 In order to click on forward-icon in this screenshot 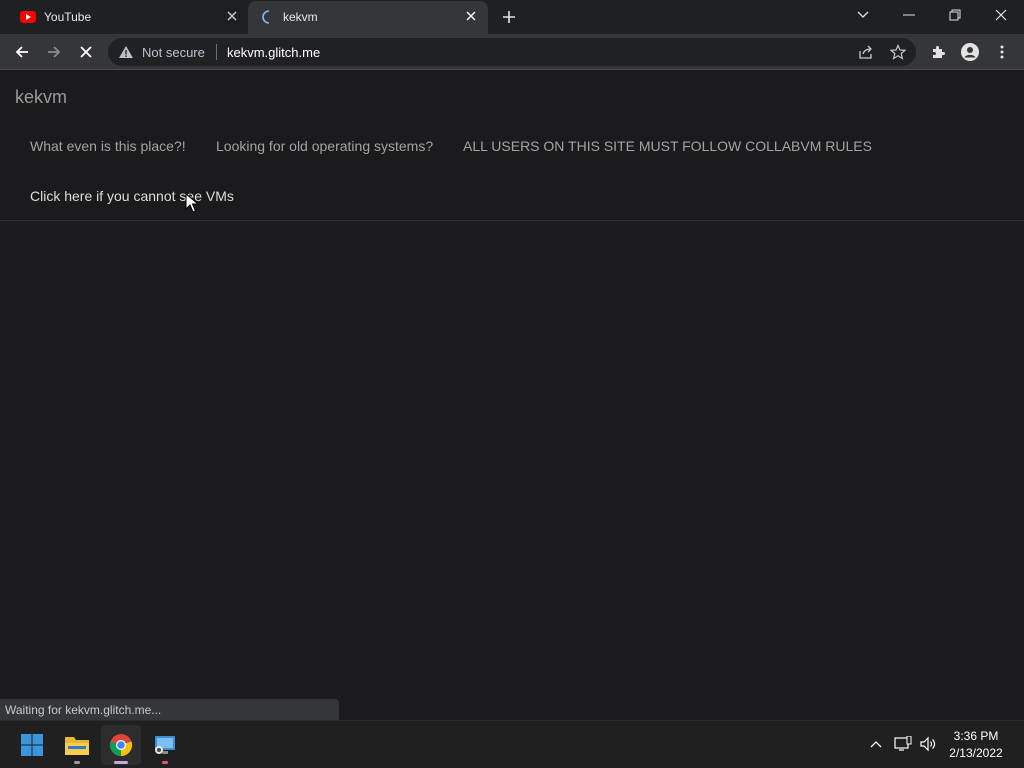, I will do `click(54, 52)`.